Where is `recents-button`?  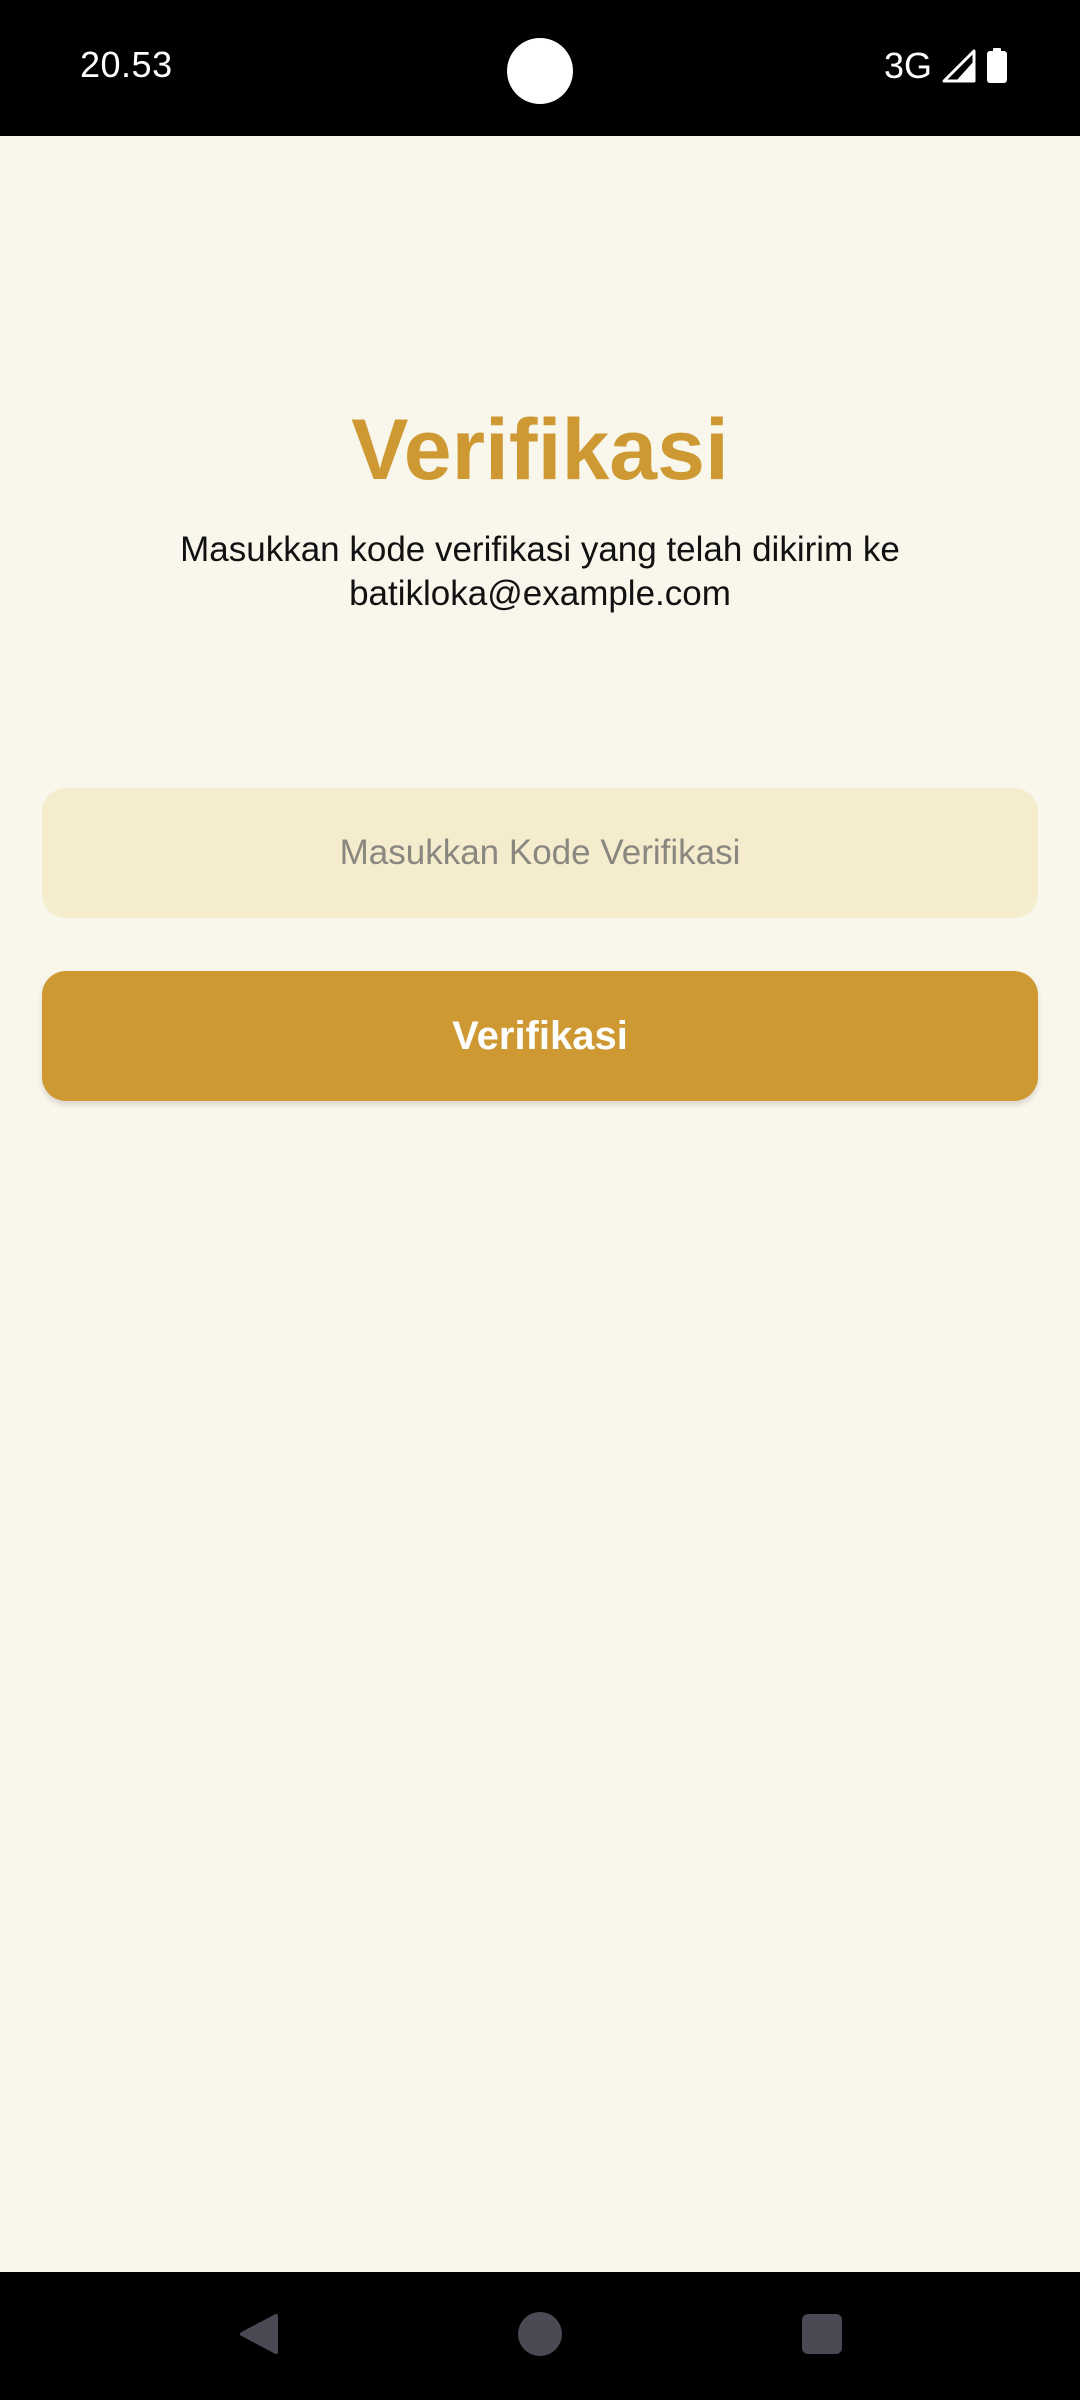 recents-button is located at coordinates (822, 2336).